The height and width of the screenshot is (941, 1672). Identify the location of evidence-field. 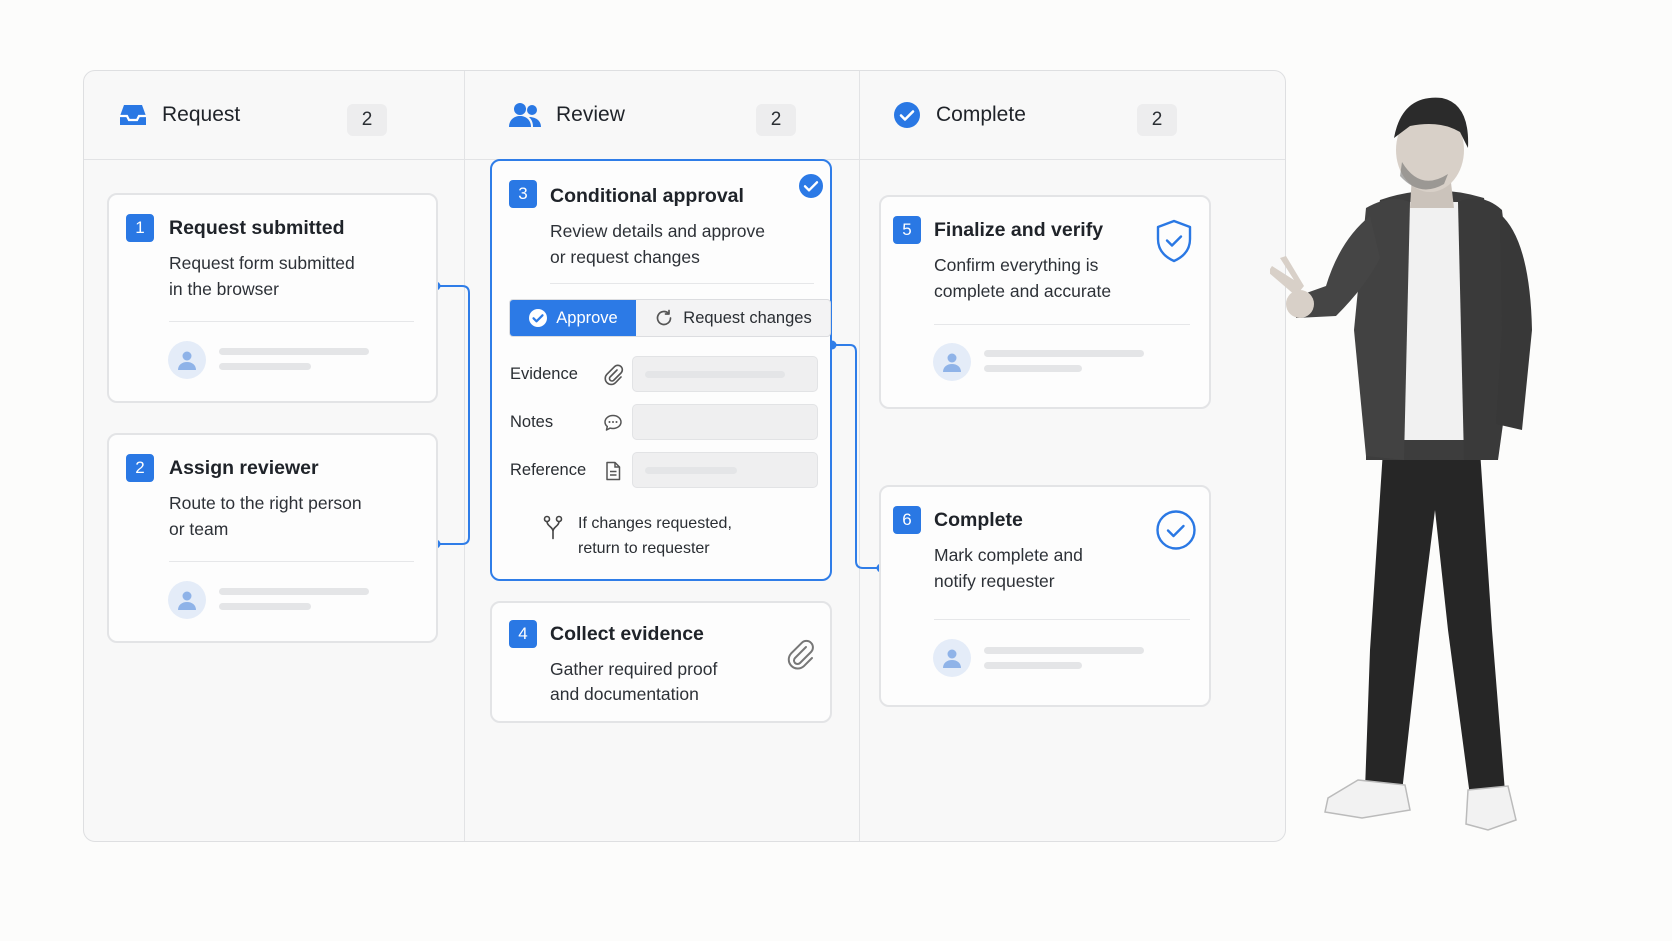
(725, 374).